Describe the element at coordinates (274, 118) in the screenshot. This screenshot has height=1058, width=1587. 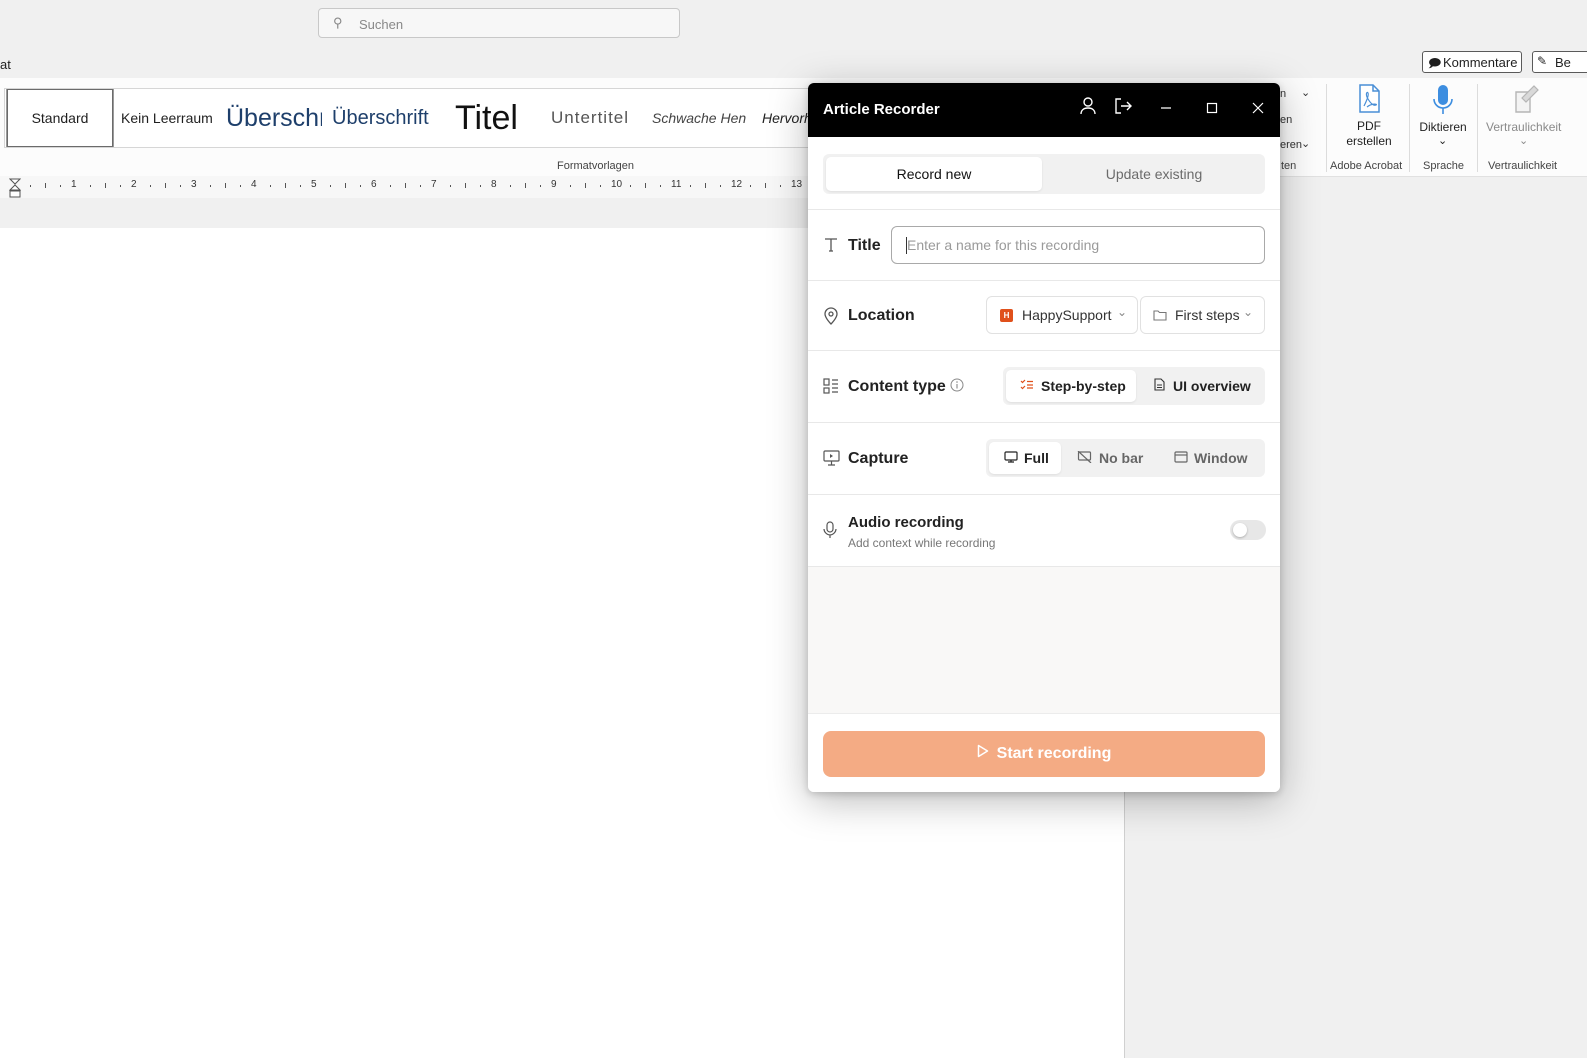
I see `style-ueberschrift-1: Überschr` at that location.